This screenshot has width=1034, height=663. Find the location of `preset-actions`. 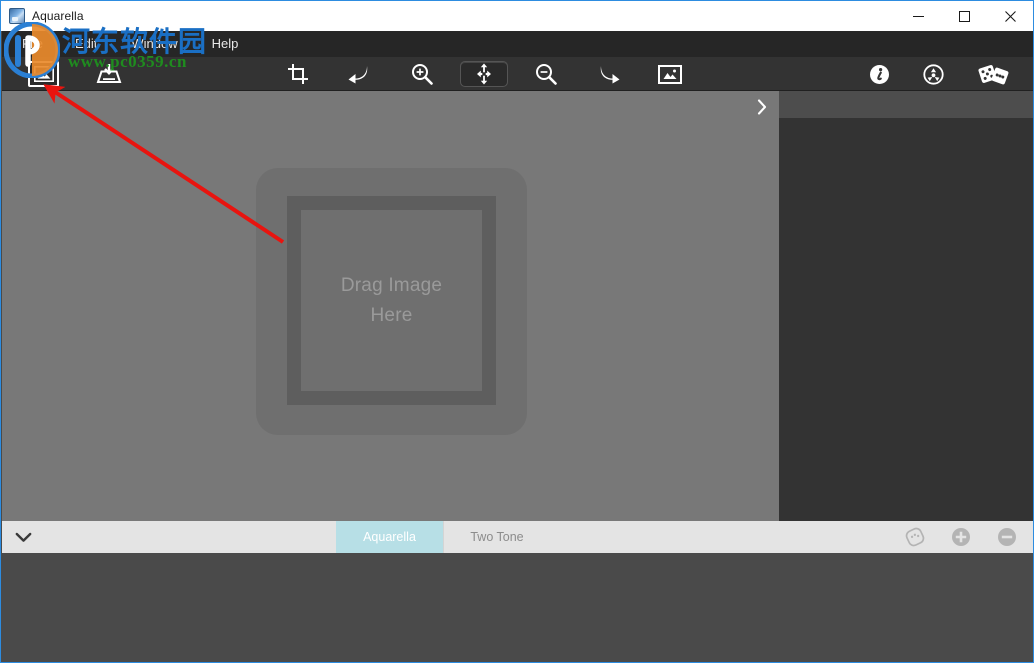

preset-actions is located at coordinates (969, 537).